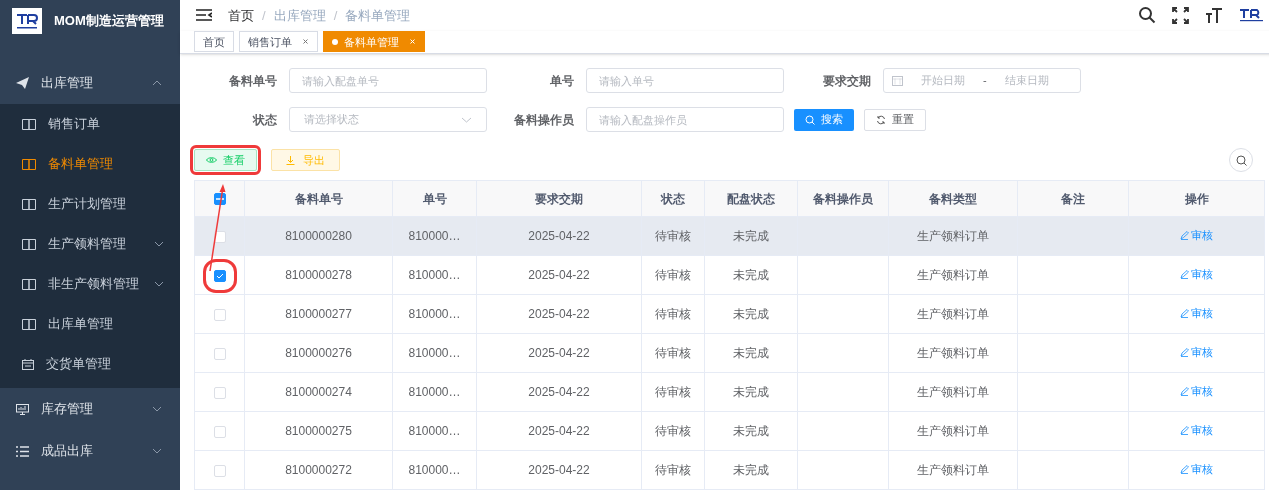 The image size is (1269, 490). Describe the element at coordinates (378, 15) in the screenshot. I see `breadcrumb-item: 备料单管理` at that location.